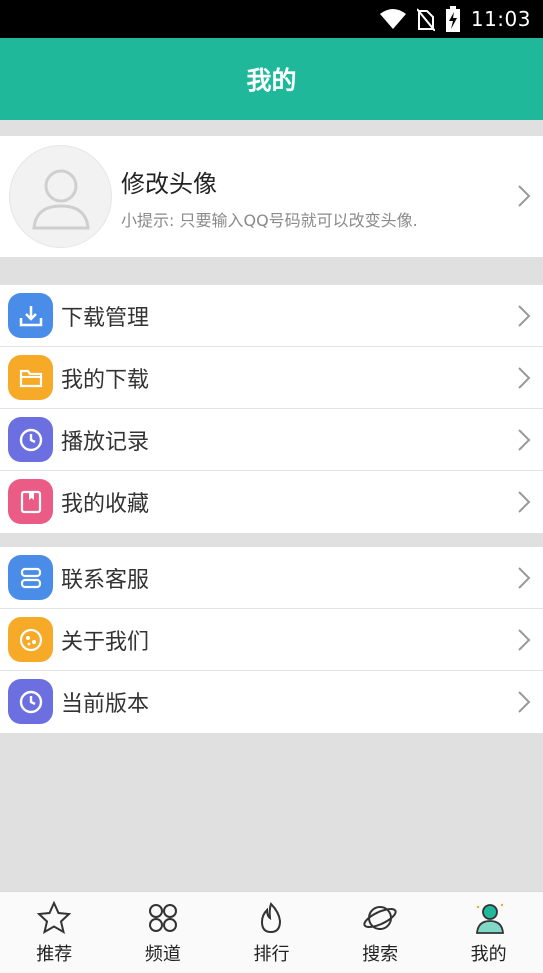 The image size is (543, 973). Describe the element at coordinates (271, 702) in the screenshot. I see `menu-item-current-version: 当前版本` at that location.